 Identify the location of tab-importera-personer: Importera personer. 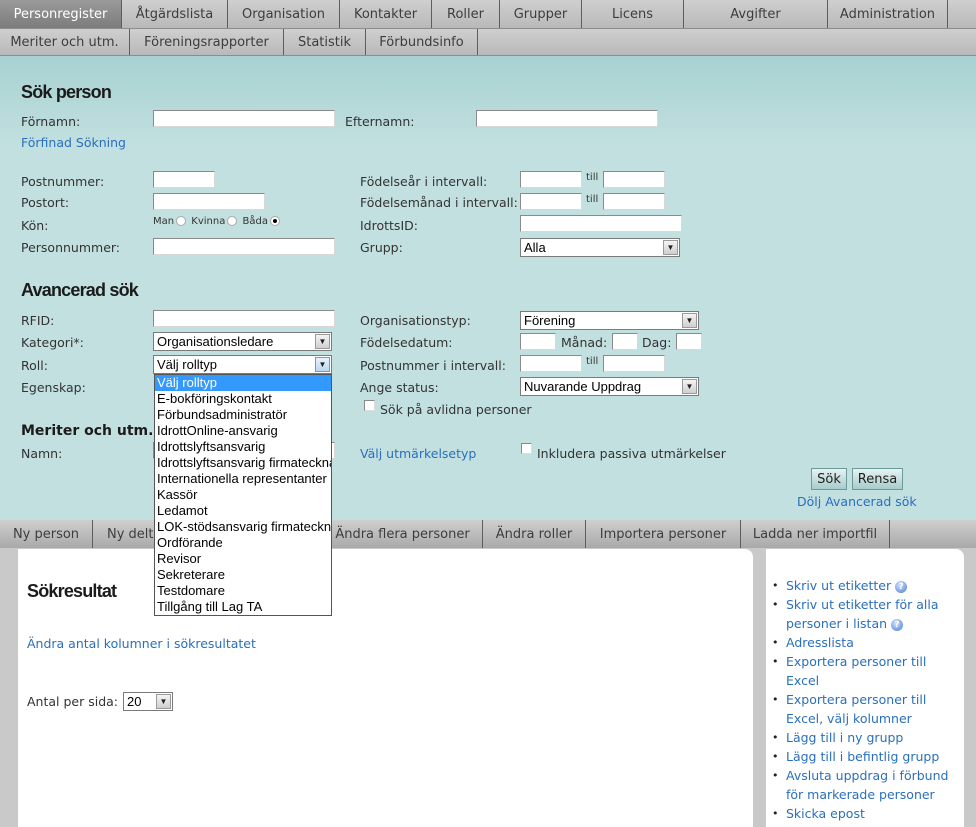
(663, 534).